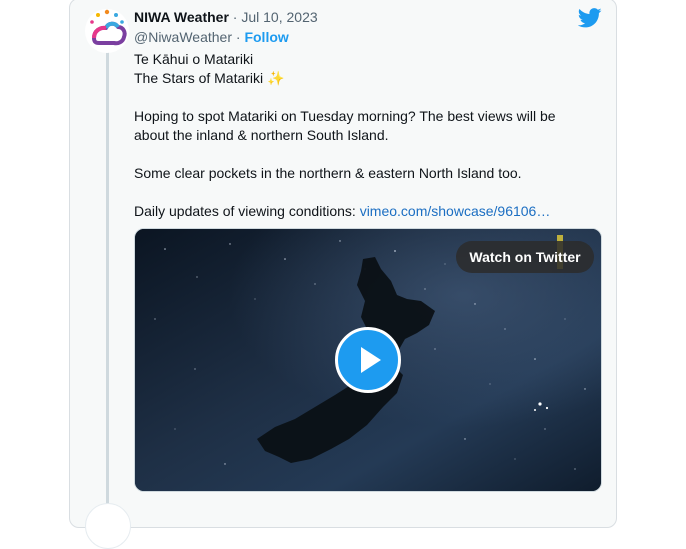 Image resolution: width=686 pixels, height=549 pixels. Describe the element at coordinates (590, 18) in the screenshot. I see `twitter-bird-icon` at that location.